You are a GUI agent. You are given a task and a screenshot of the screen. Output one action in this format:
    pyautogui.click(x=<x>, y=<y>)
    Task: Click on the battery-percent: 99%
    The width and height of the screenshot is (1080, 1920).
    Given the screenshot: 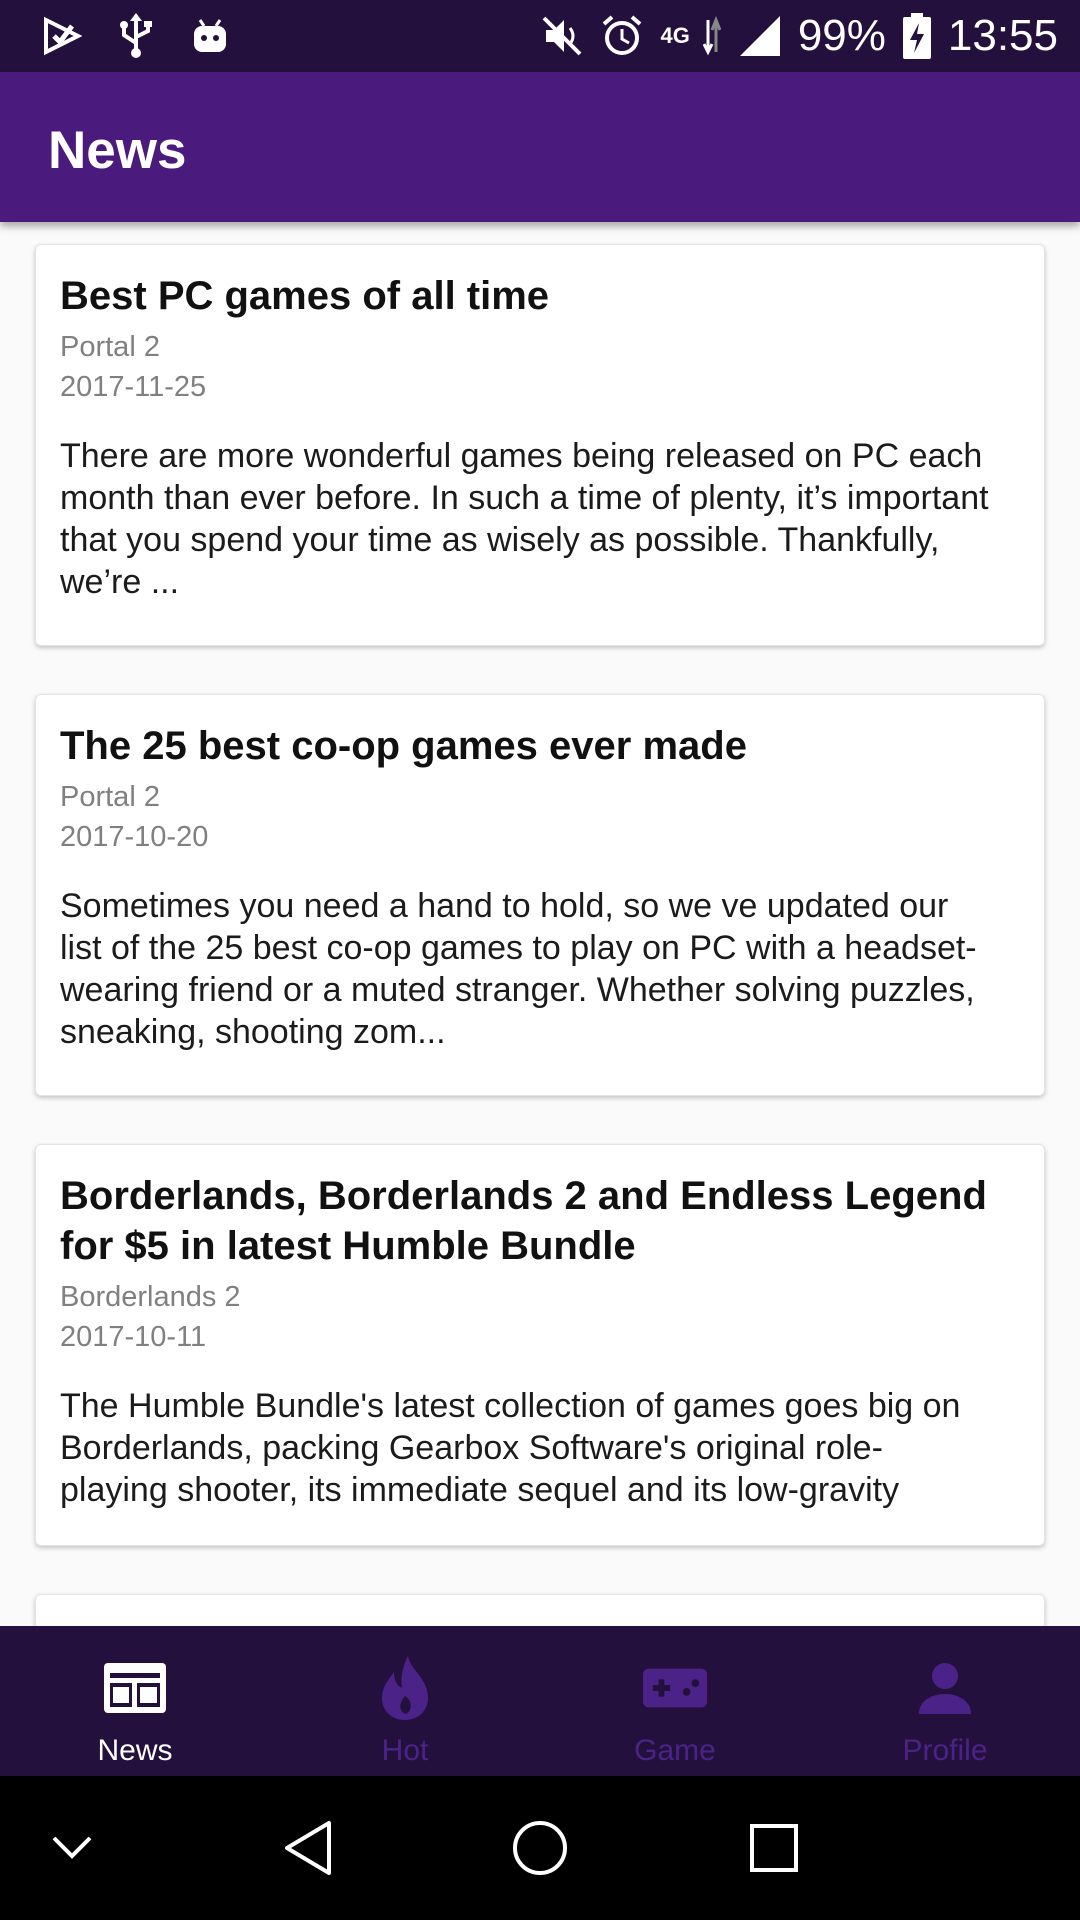 What is the action you would take?
    pyautogui.click(x=841, y=35)
    